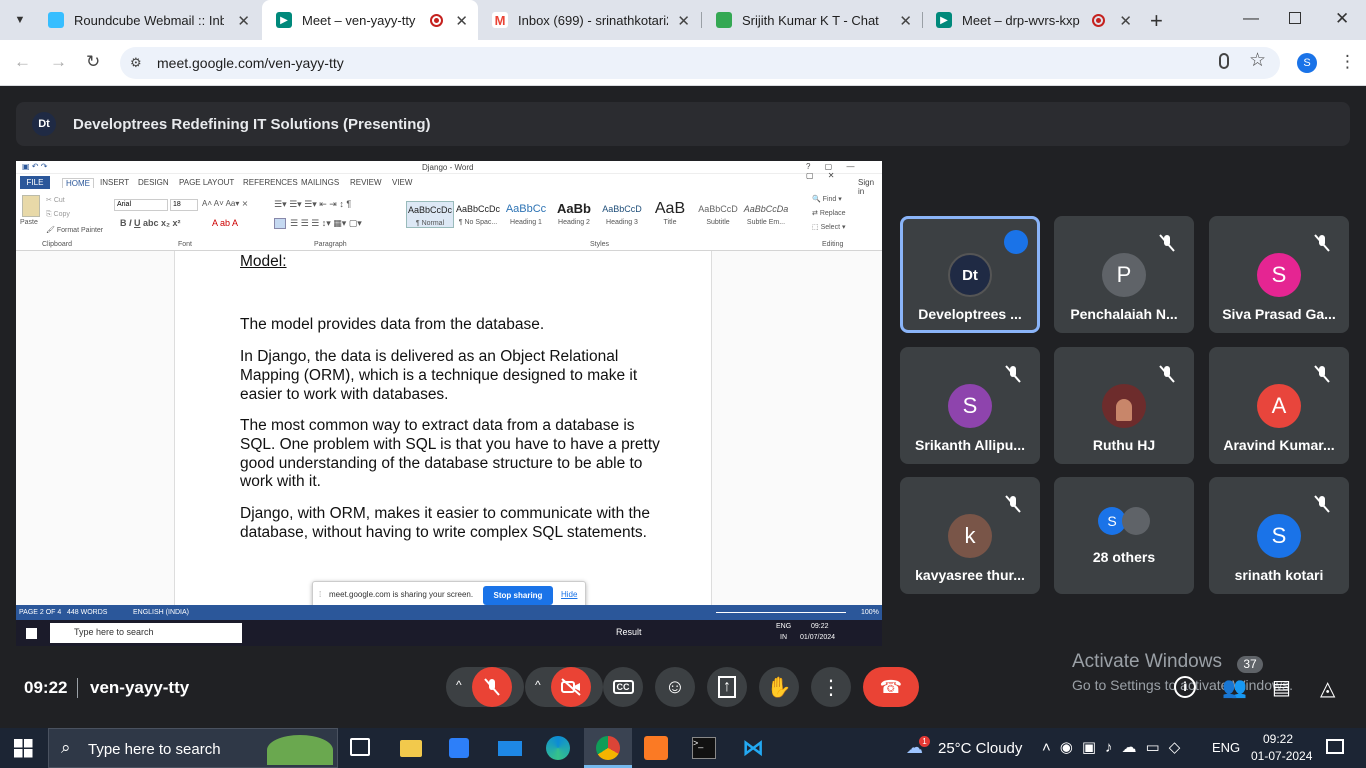 Image resolution: width=1366 pixels, height=768 pixels. I want to click on ribbon-tab-insert: INSERT, so click(114, 182).